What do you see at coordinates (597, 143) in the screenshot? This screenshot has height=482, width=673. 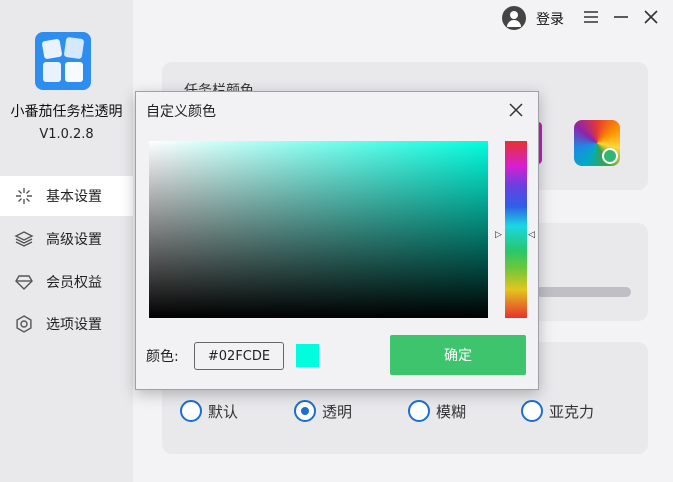 I see `custom-color-button` at bounding box center [597, 143].